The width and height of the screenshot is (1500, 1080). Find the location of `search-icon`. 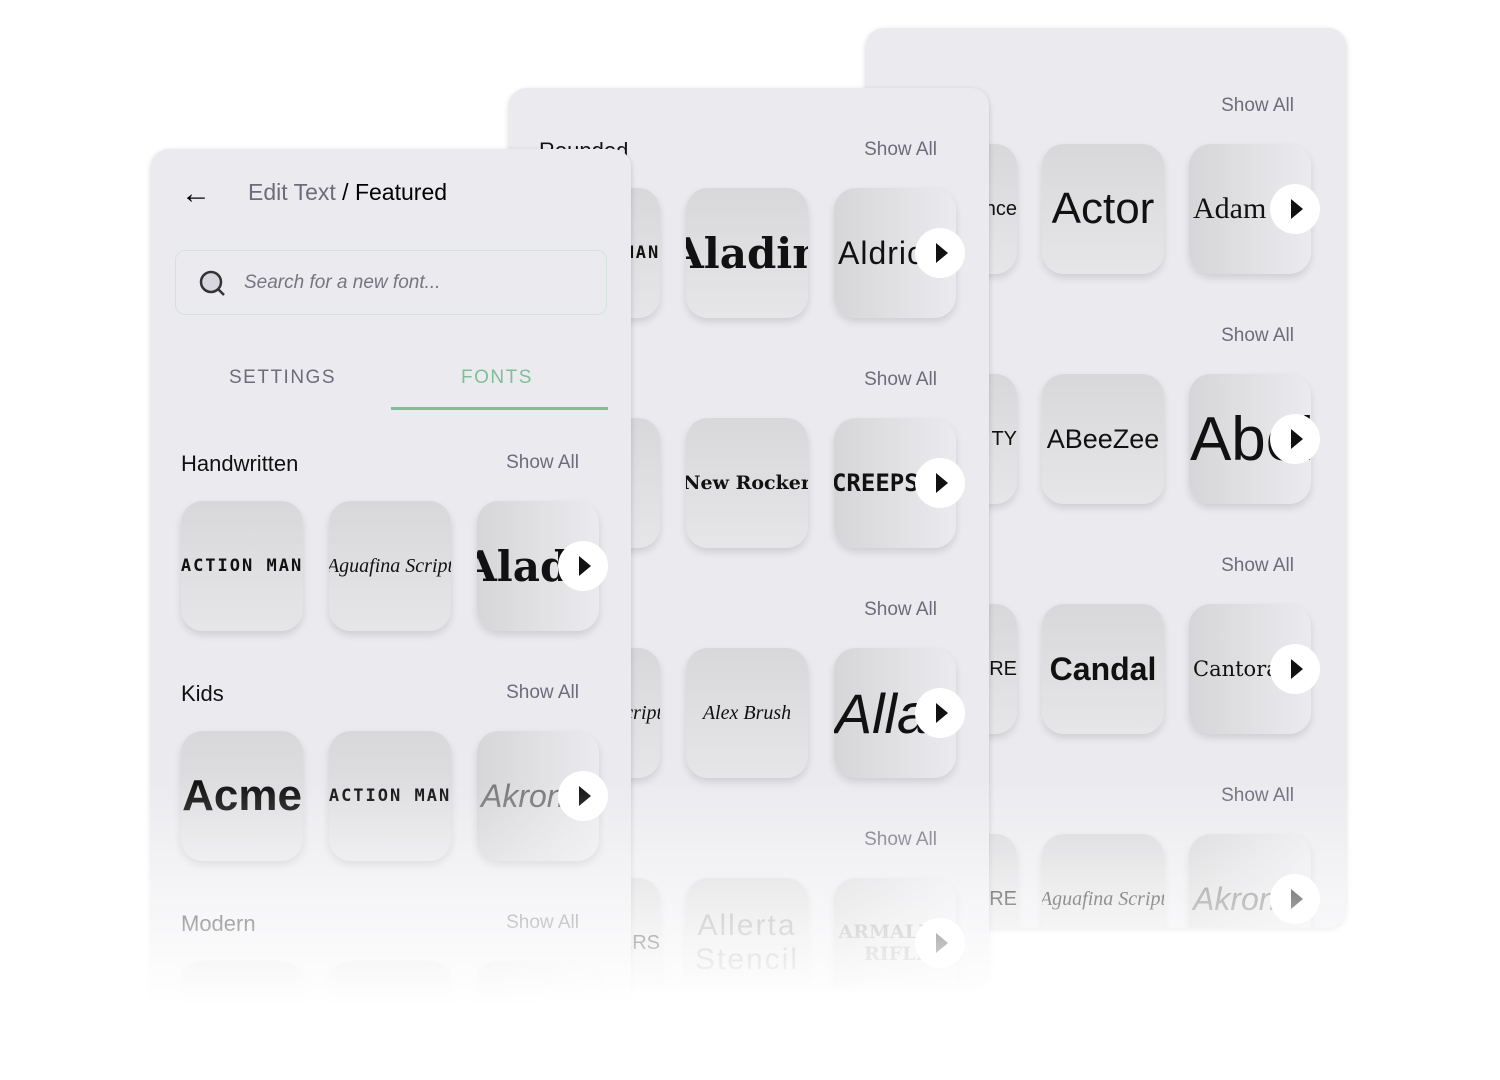

search-icon is located at coordinates (212, 283).